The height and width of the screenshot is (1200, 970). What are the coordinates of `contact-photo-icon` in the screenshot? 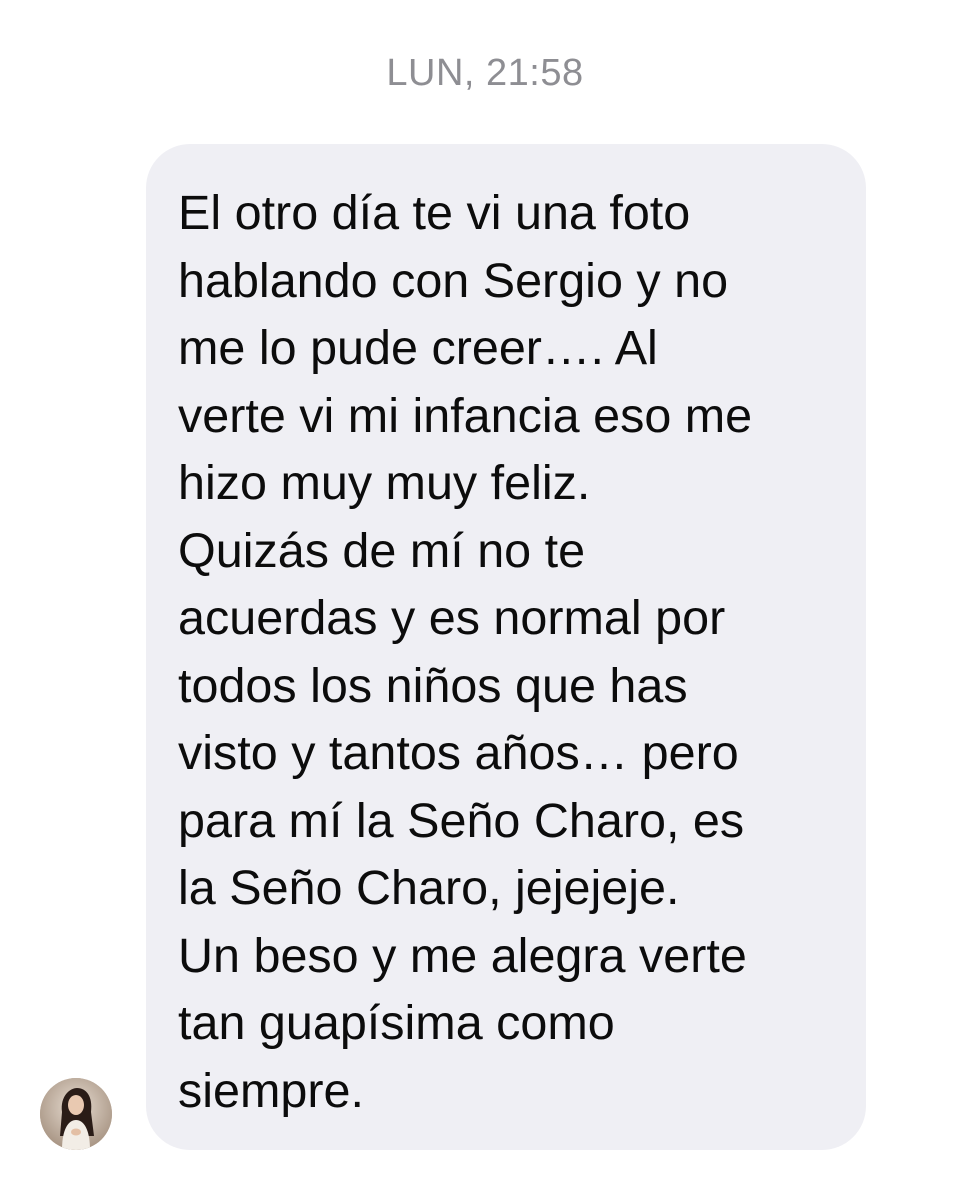 It's located at (76, 1114).